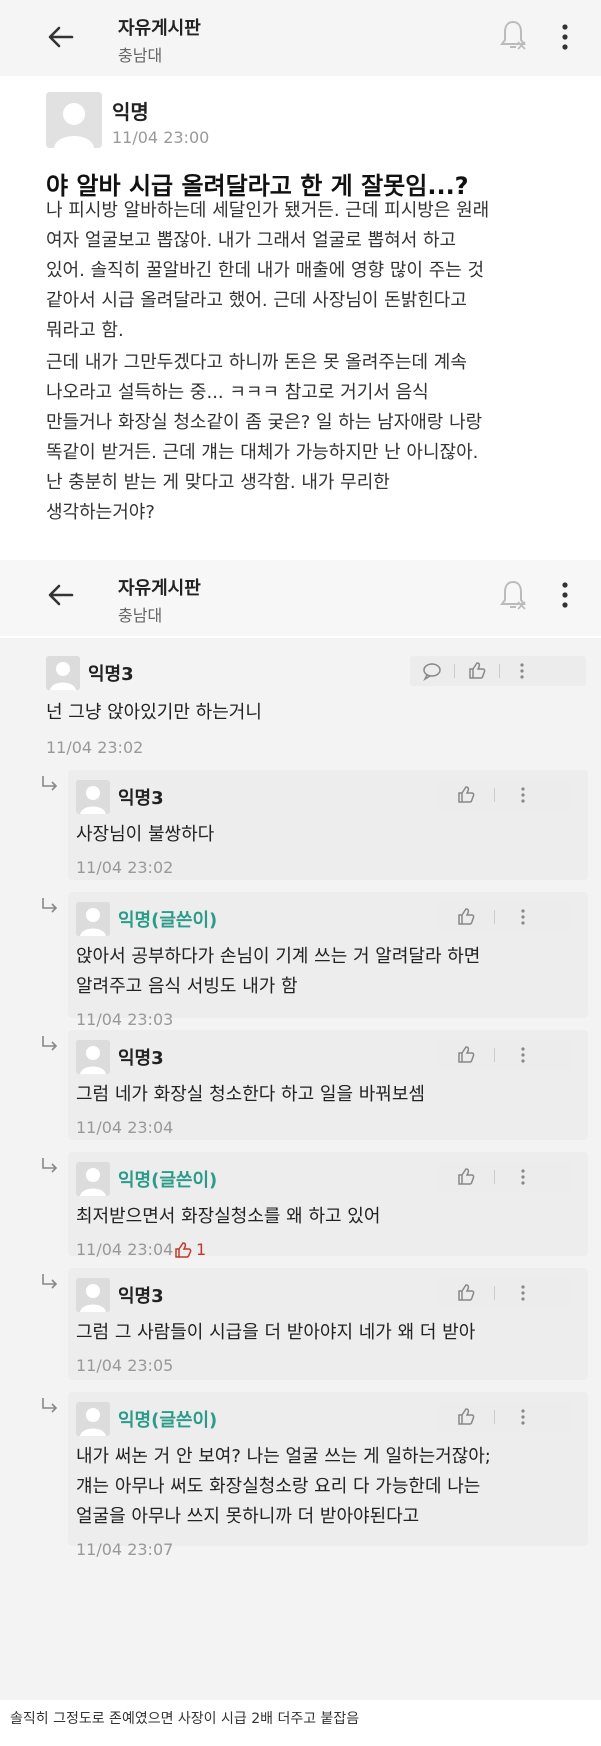 The image size is (601, 1746). Describe the element at coordinates (328, 825) in the screenshot. I see `reply-card: 익명3 사장님이 불쌍하다 11/04 23:02` at that location.